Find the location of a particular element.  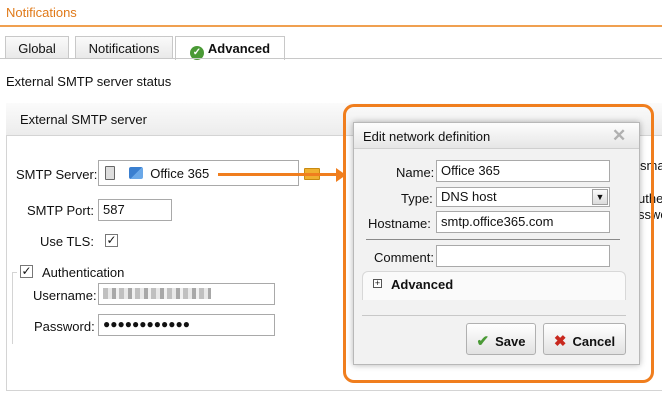

tab-underline is located at coordinates (331, 58).